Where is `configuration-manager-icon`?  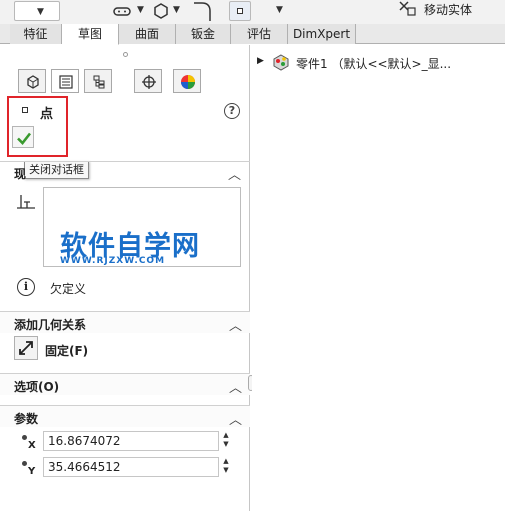 configuration-manager-icon is located at coordinates (99, 82).